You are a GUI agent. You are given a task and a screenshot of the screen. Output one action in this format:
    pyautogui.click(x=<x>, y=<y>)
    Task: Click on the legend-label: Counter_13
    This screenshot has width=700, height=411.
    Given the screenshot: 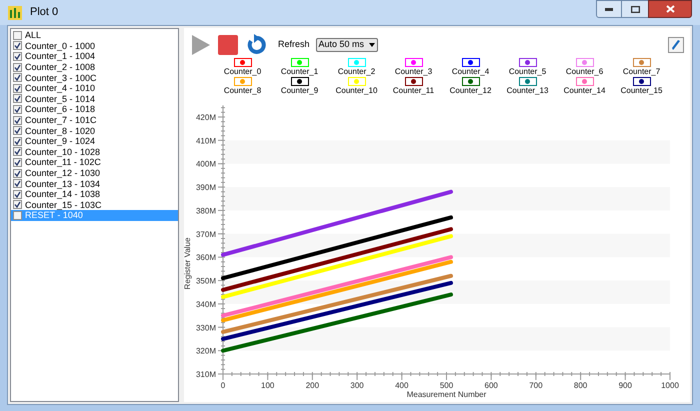 What is the action you would take?
    pyautogui.click(x=527, y=90)
    